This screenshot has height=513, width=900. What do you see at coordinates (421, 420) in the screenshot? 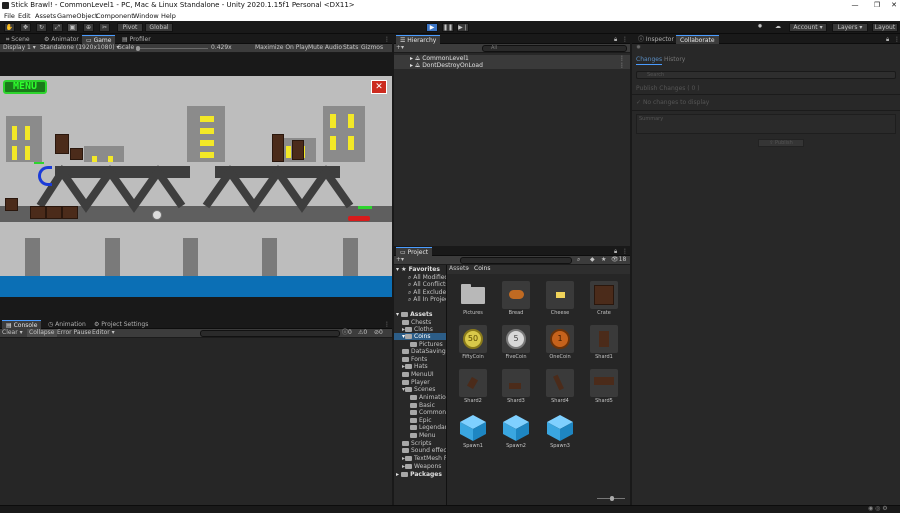
I see `folder-epic: Epic` at bounding box center [421, 420].